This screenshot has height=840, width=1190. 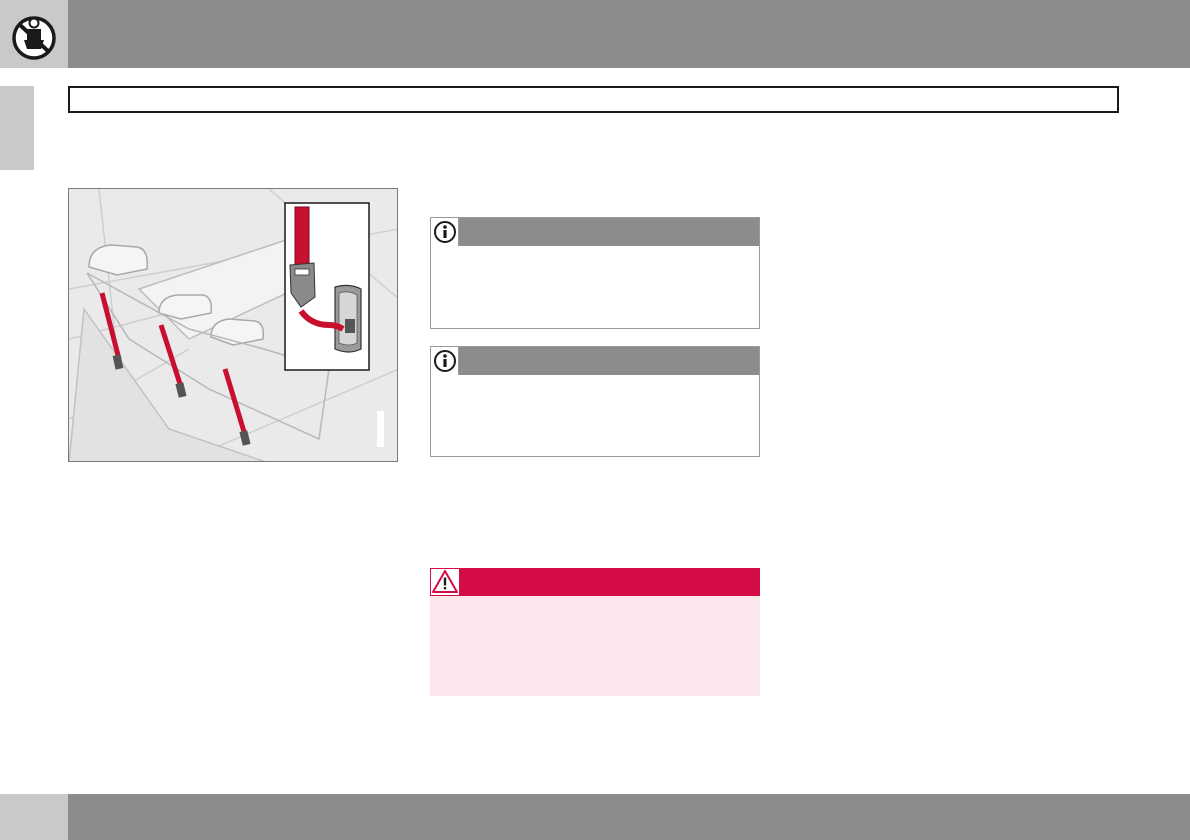 I want to click on warning-icon-cell, so click(x=445, y=582).